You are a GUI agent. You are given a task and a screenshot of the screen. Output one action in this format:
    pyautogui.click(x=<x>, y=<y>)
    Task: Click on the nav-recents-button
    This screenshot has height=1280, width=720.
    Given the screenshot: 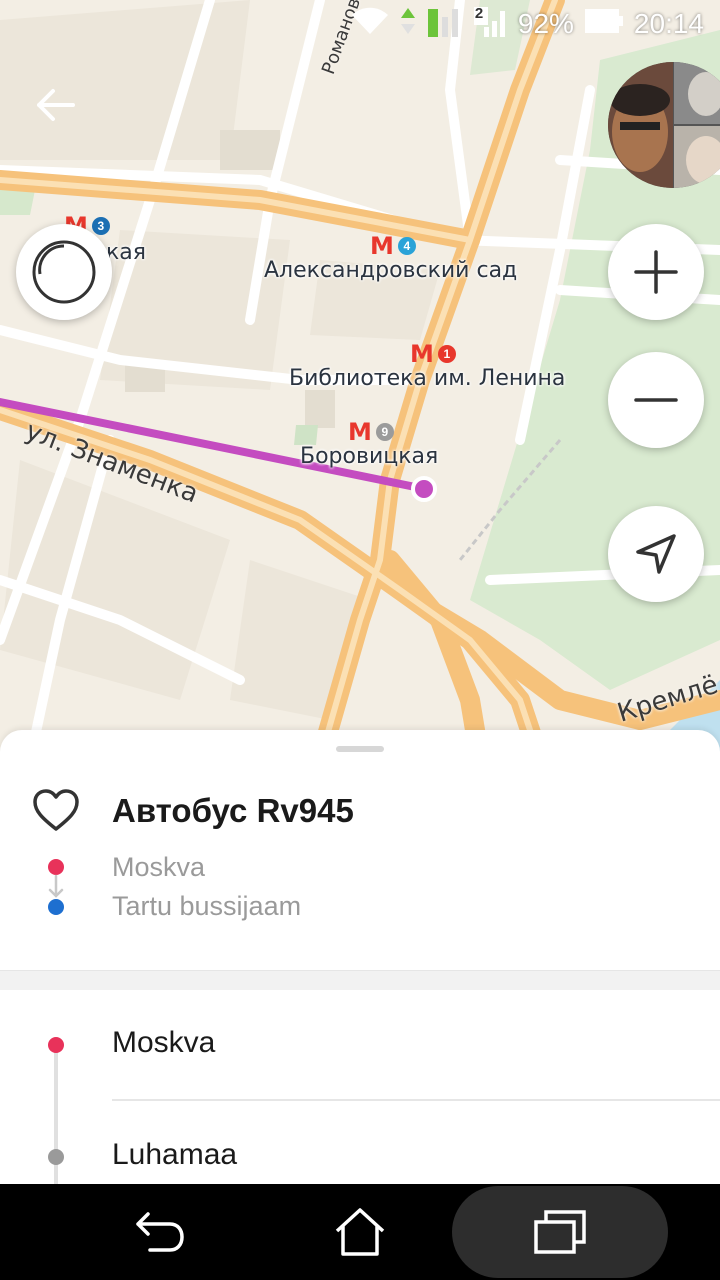 What is the action you would take?
    pyautogui.click(x=560, y=1232)
    